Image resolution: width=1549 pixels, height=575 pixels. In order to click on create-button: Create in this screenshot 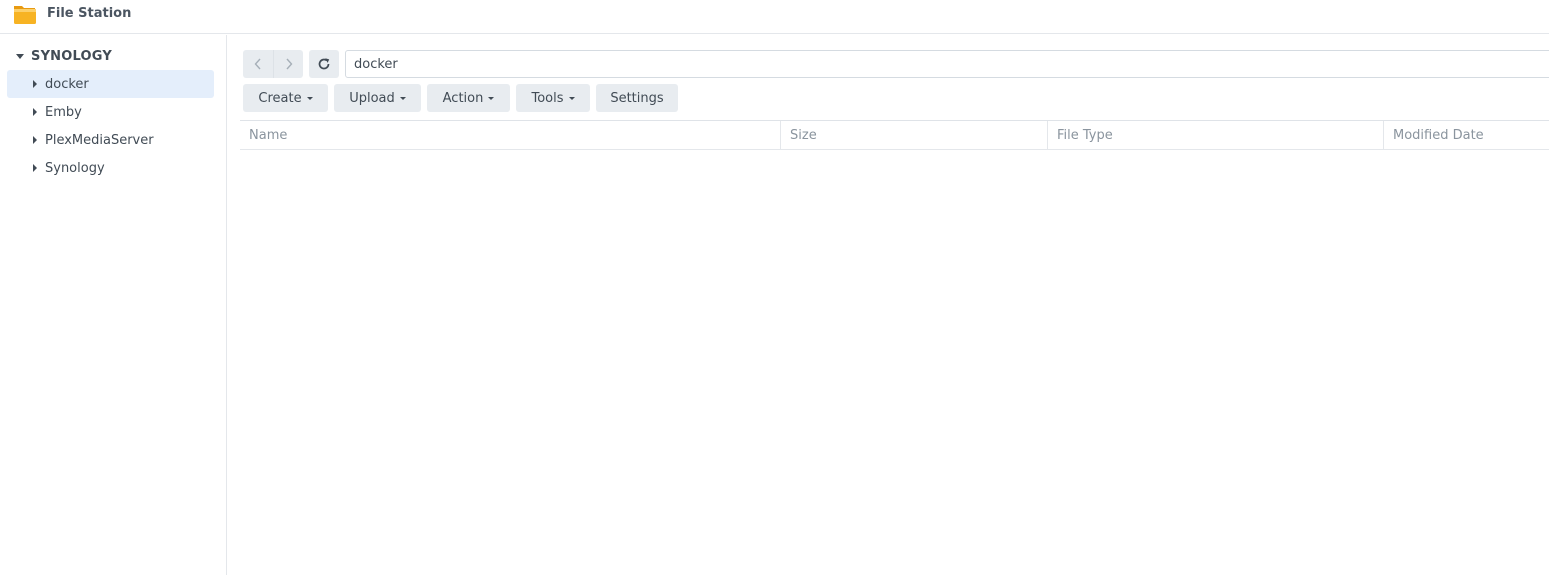, I will do `click(285, 98)`.